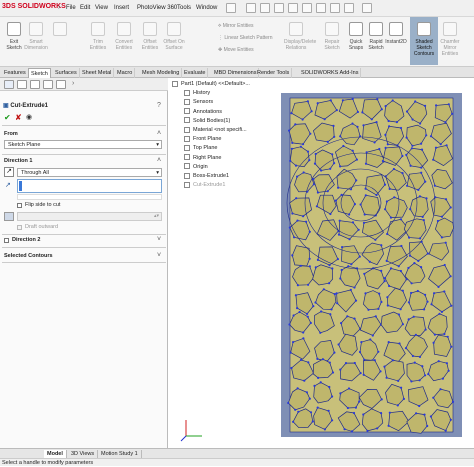  What do you see at coordinates (197, 93) in the screenshot?
I see `tree-node: History` at bounding box center [197, 93].